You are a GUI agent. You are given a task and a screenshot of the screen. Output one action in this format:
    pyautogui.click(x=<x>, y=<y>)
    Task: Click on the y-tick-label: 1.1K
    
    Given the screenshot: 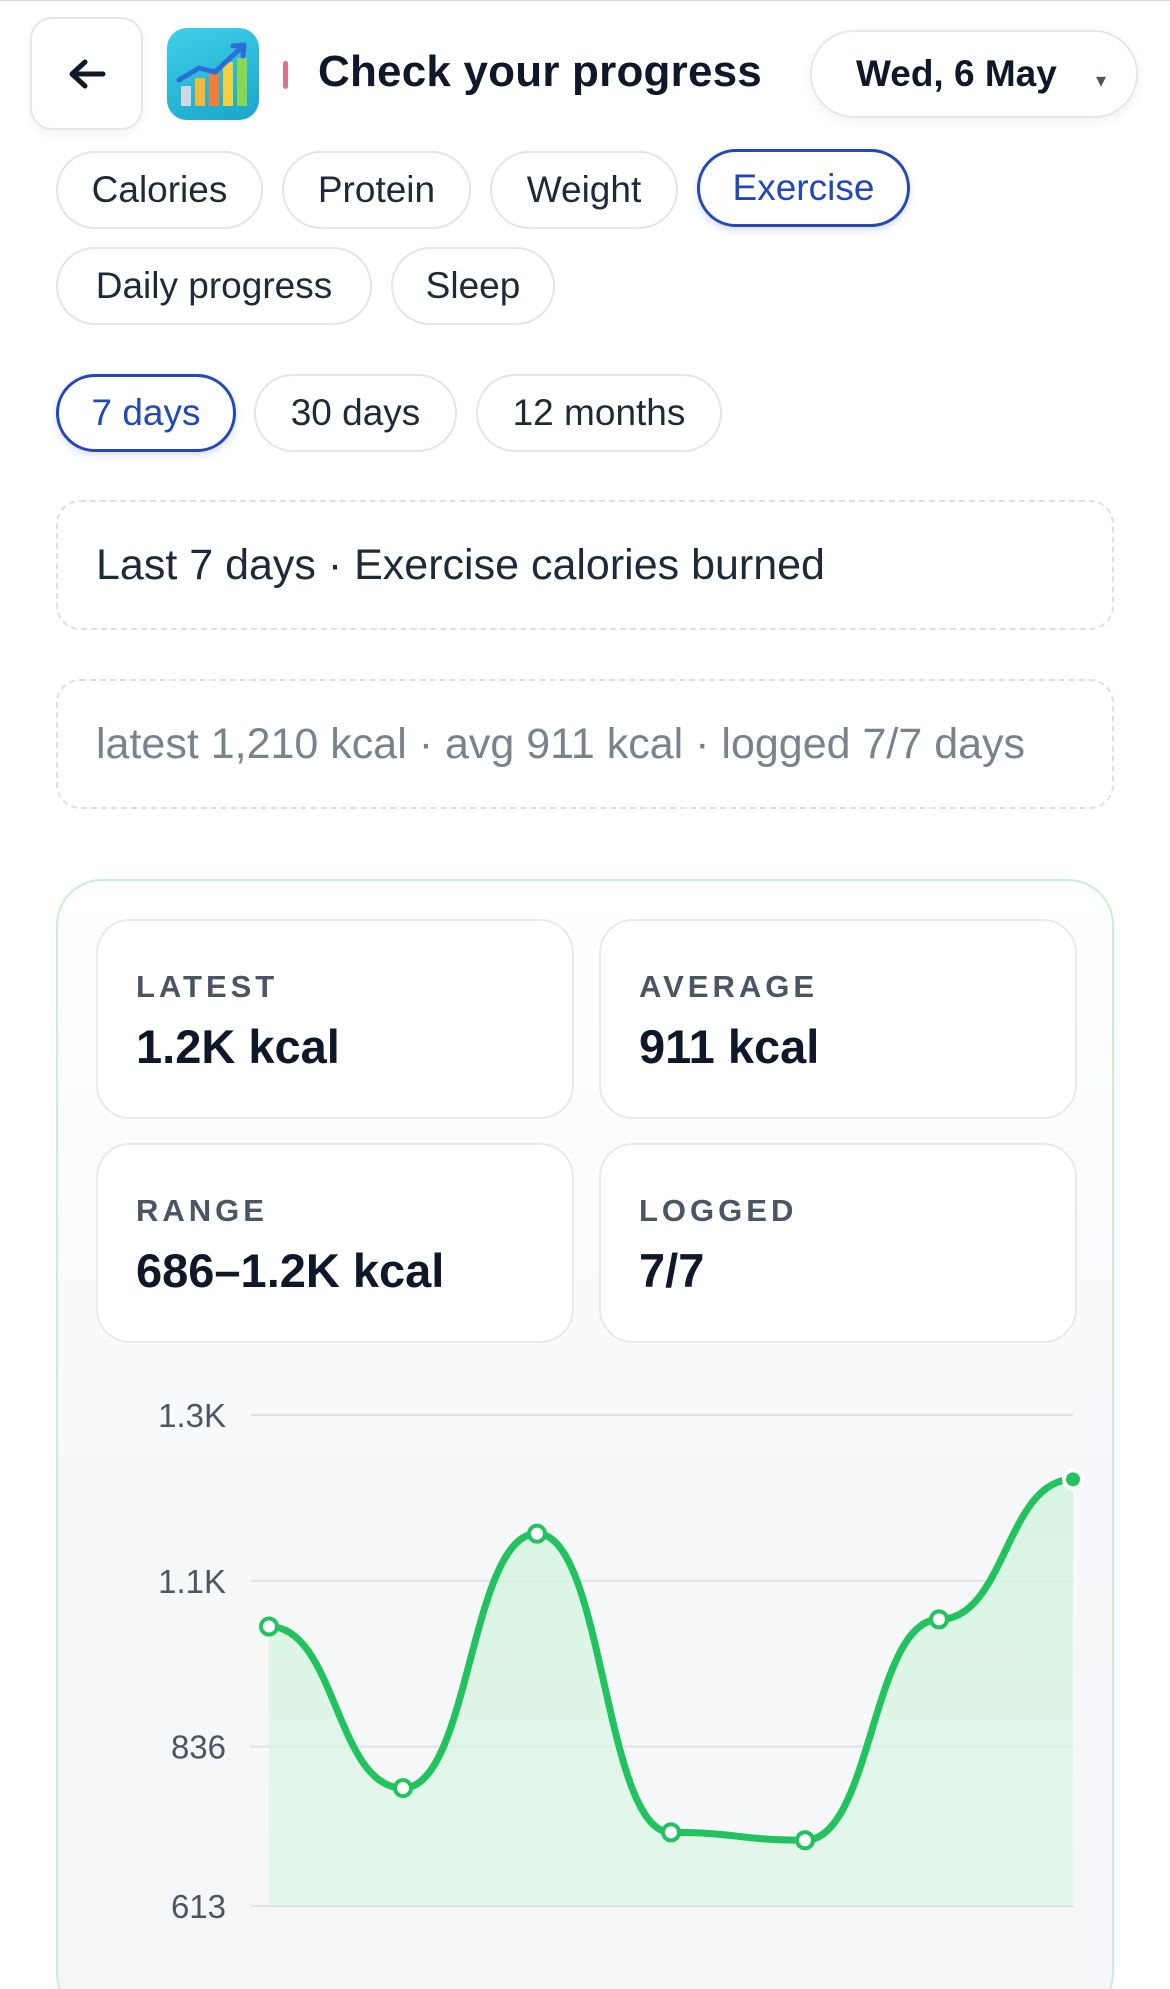 What is the action you would take?
    pyautogui.click(x=192, y=1581)
    